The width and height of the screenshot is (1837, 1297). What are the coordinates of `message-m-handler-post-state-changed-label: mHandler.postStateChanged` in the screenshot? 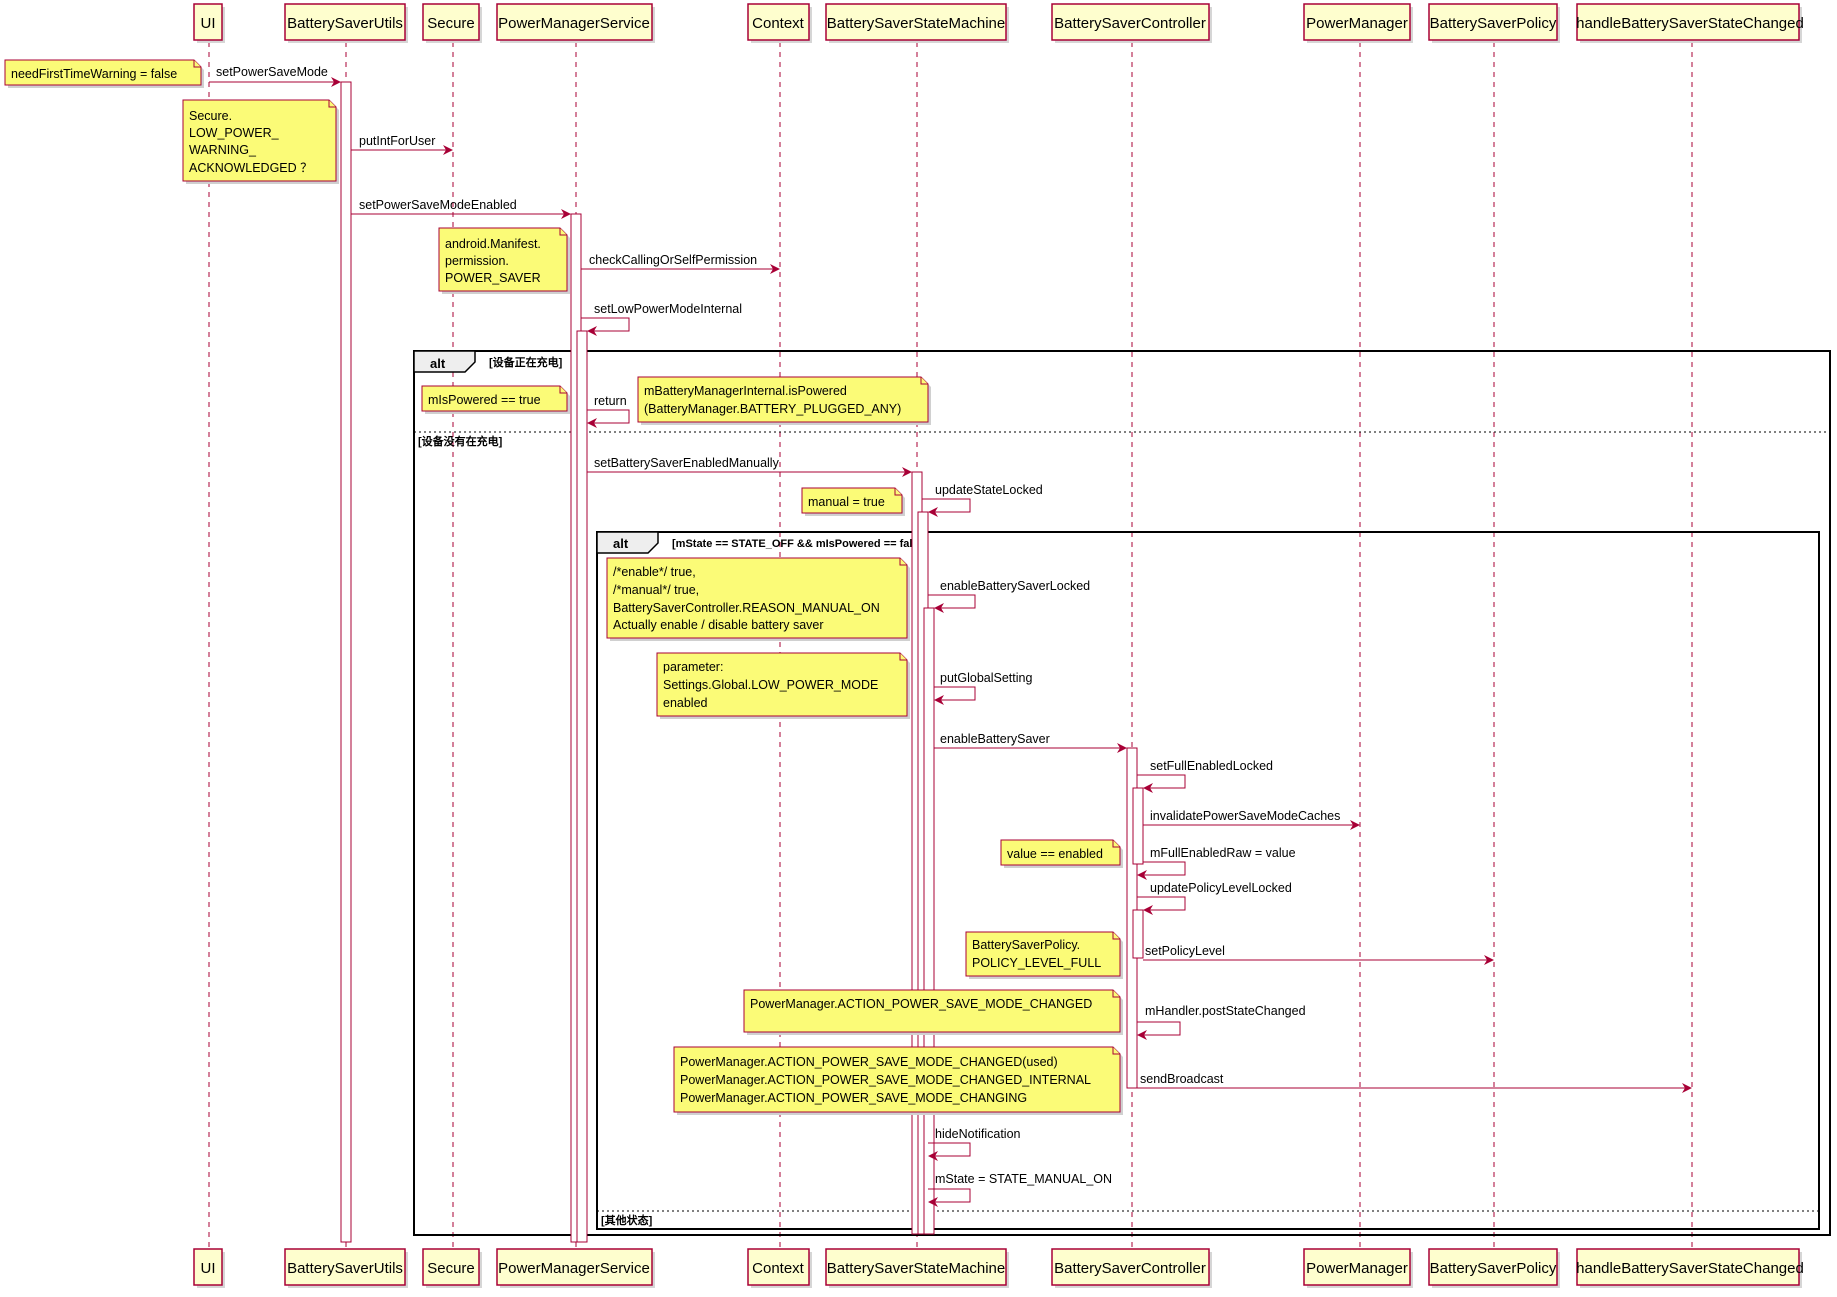 It's located at (1225, 1011).